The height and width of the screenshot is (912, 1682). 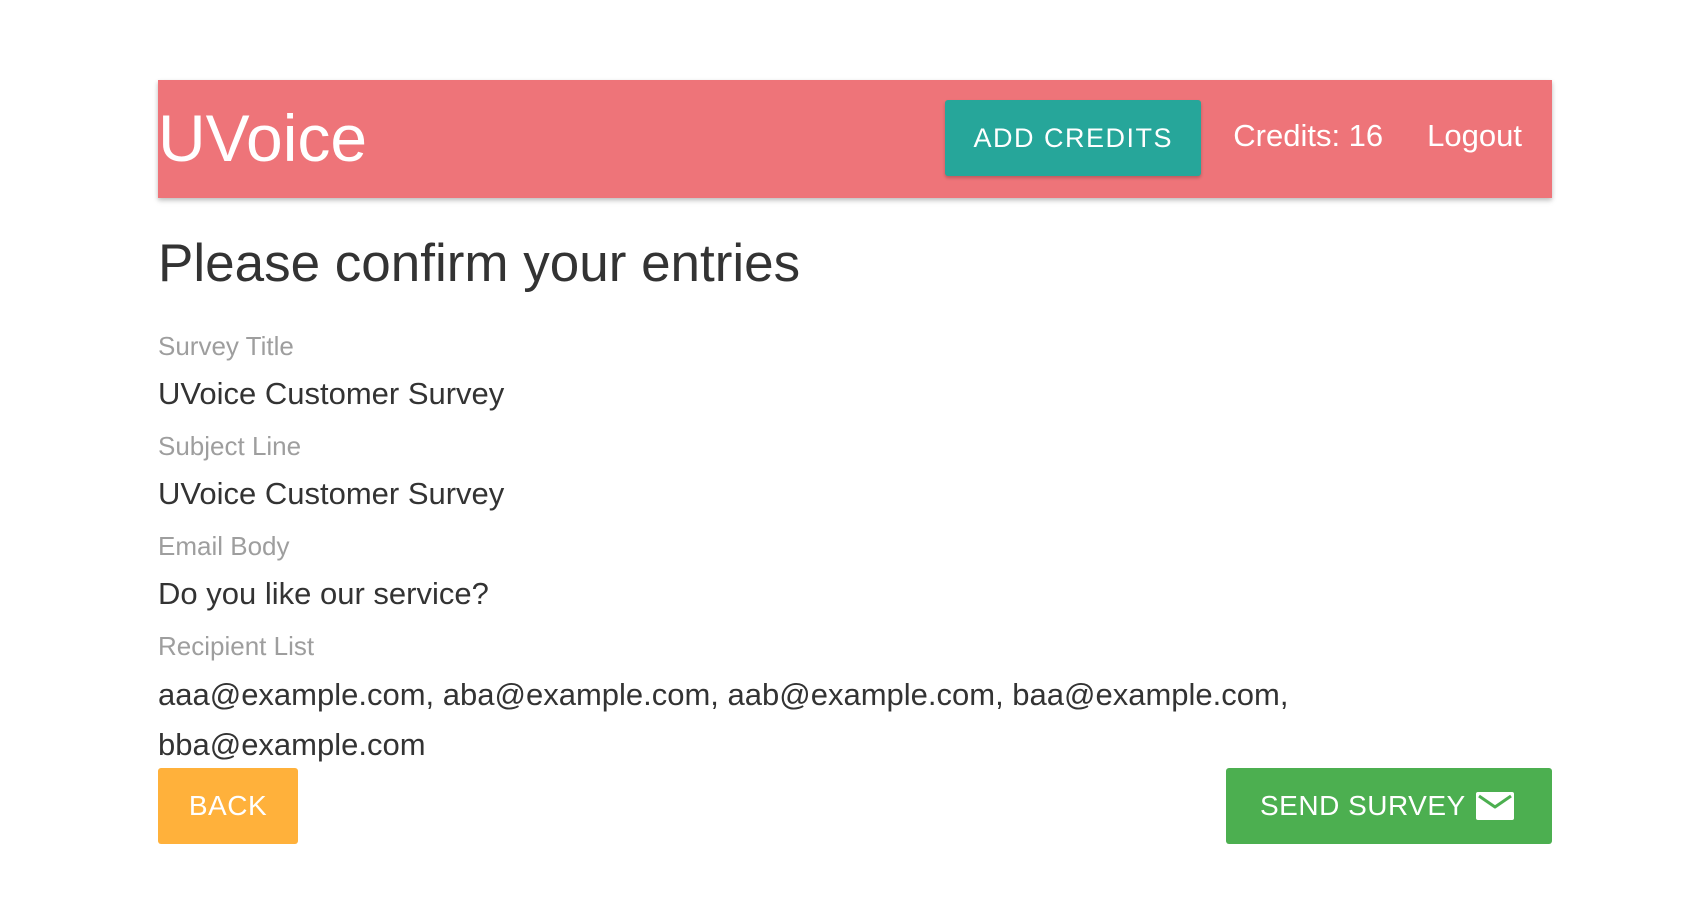 What do you see at coordinates (1363, 805) in the screenshot?
I see `send-survey-label: SEND SURVEY` at bounding box center [1363, 805].